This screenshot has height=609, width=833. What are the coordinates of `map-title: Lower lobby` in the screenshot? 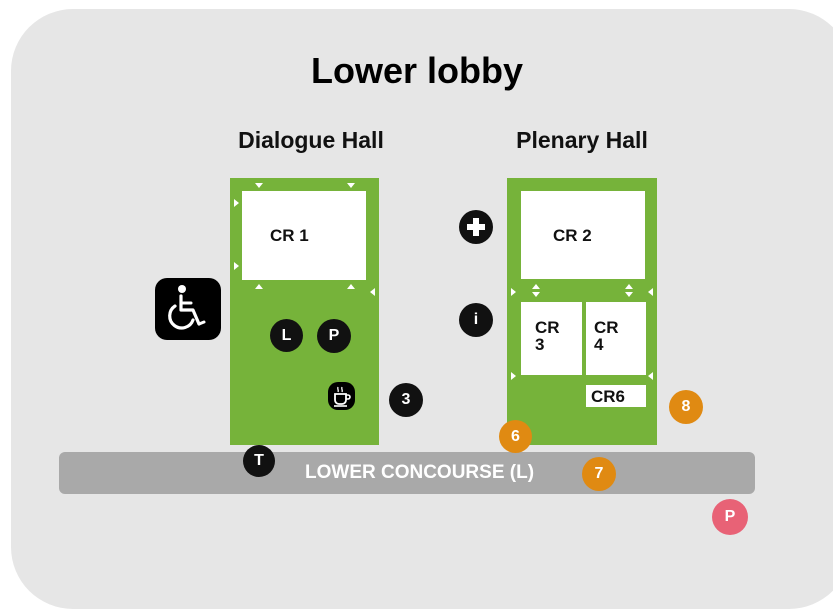 It's located at (416, 70).